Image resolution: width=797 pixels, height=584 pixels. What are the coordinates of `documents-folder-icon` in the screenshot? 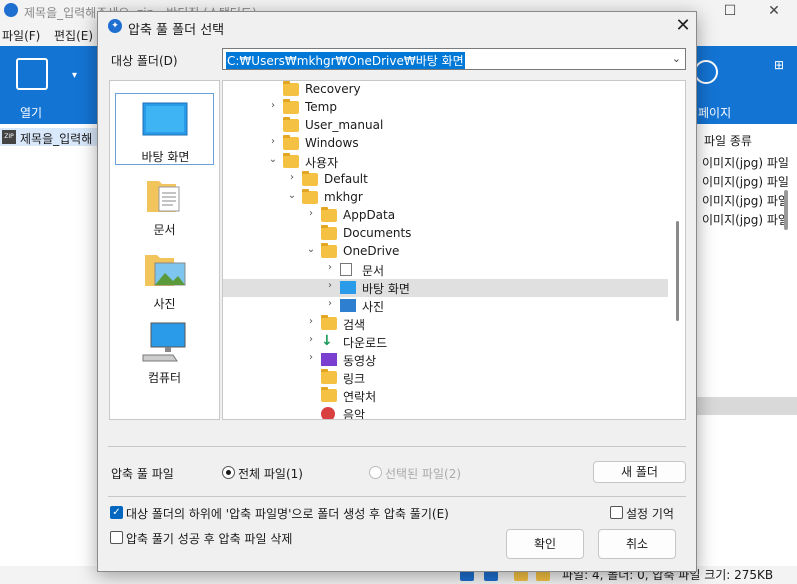 It's located at (163, 196).